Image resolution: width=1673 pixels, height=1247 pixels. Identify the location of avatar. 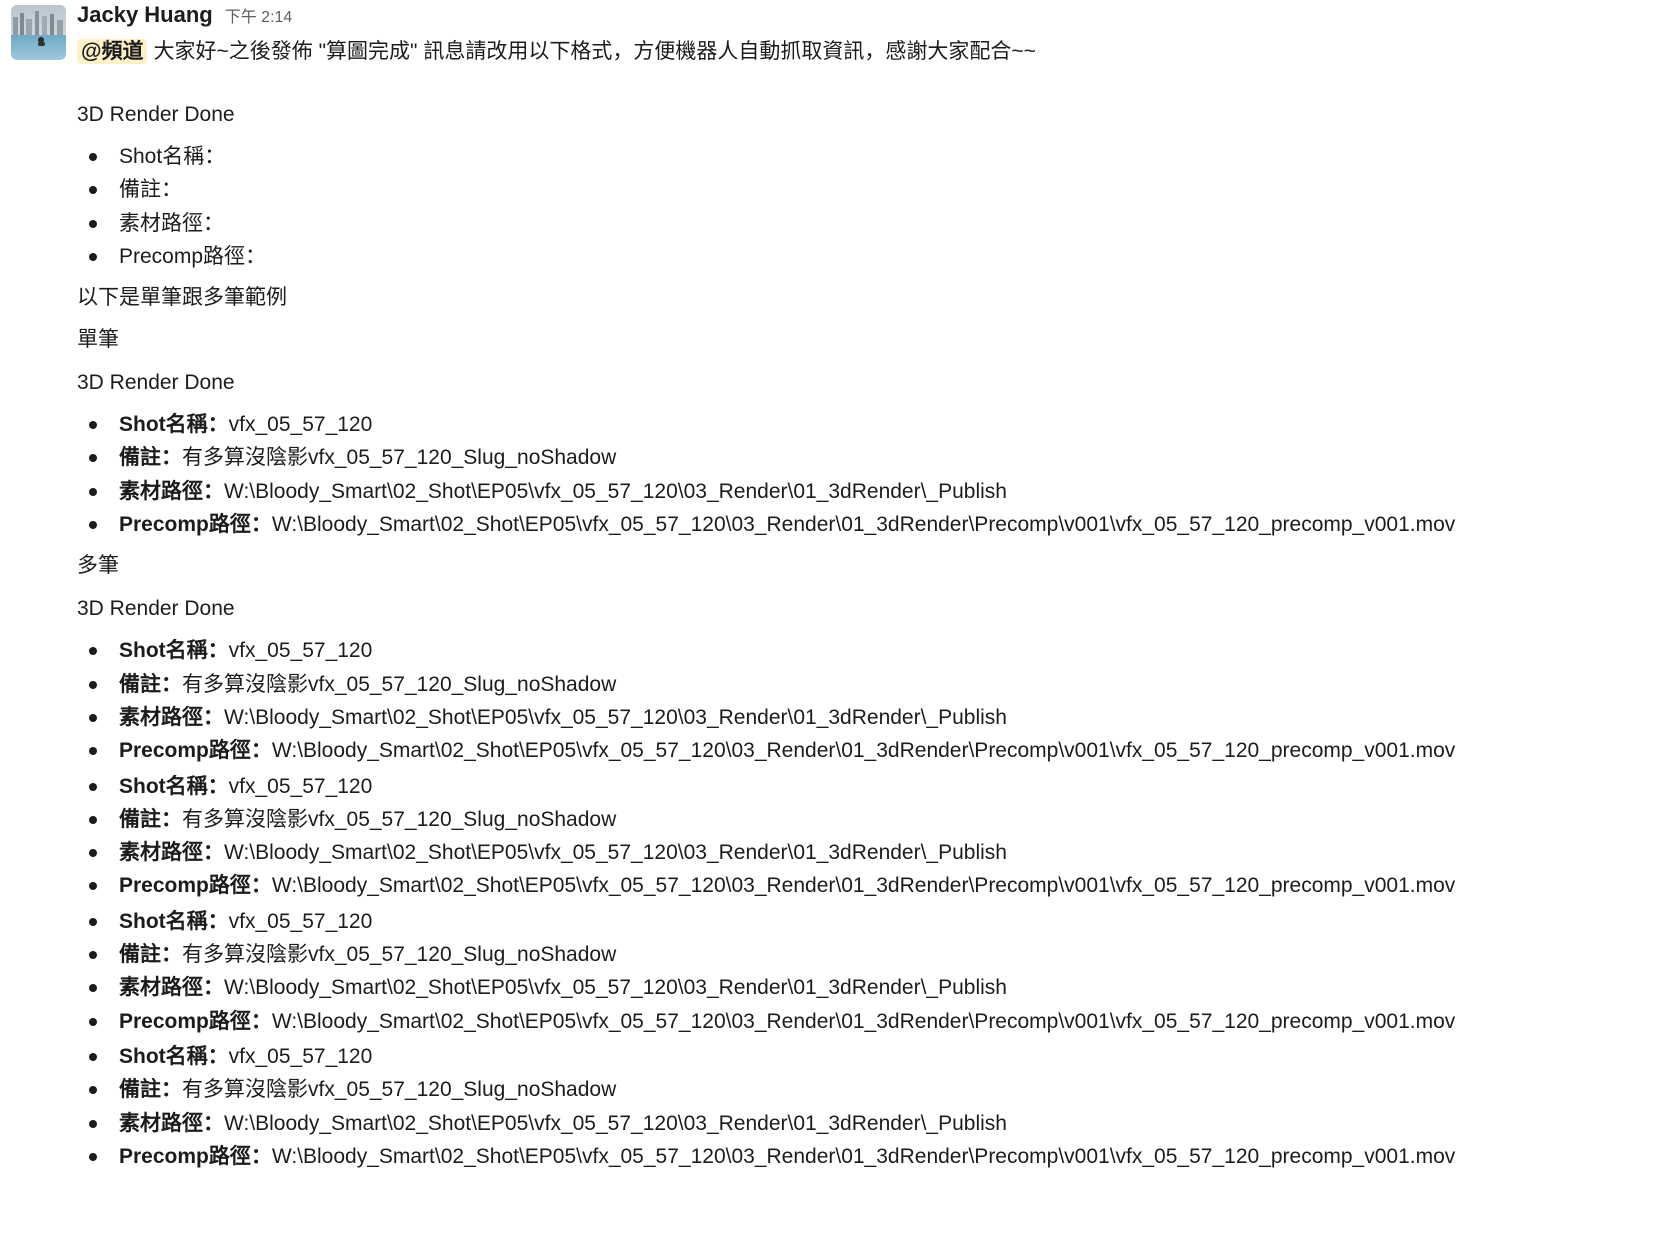
(38, 32).